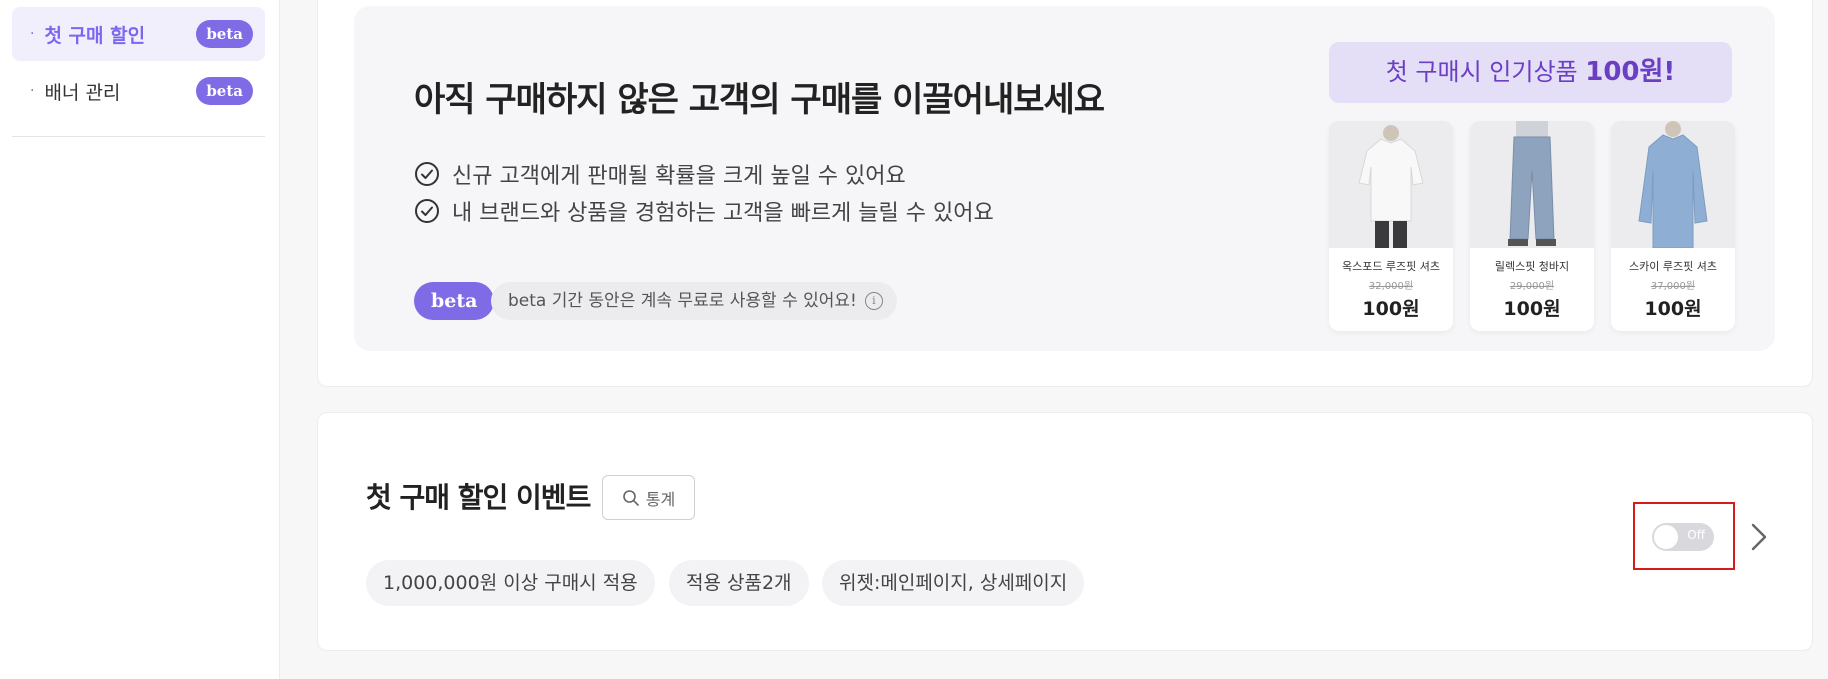 The width and height of the screenshot is (1828, 679). What do you see at coordinates (759, 100) in the screenshot?
I see `promo-title: 아직 구매하지 않은 고객의 구매를 이끌어내보세요` at bounding box center [759, 100].